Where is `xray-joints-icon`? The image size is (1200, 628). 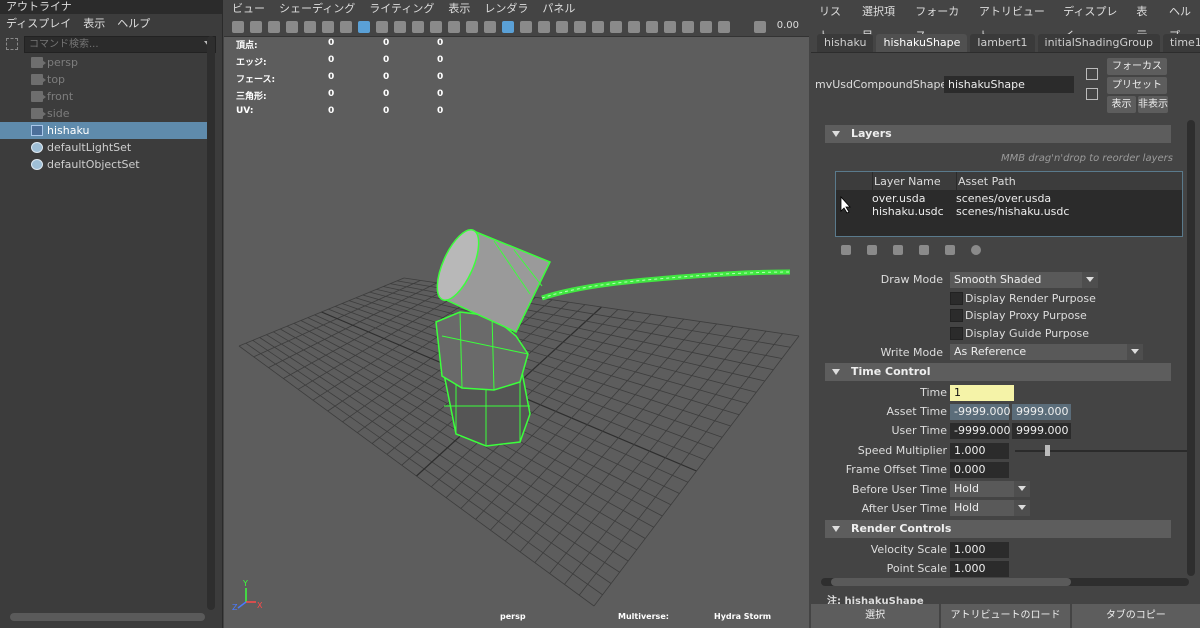 xray-joints-icon is located at coordinates (670, 27).